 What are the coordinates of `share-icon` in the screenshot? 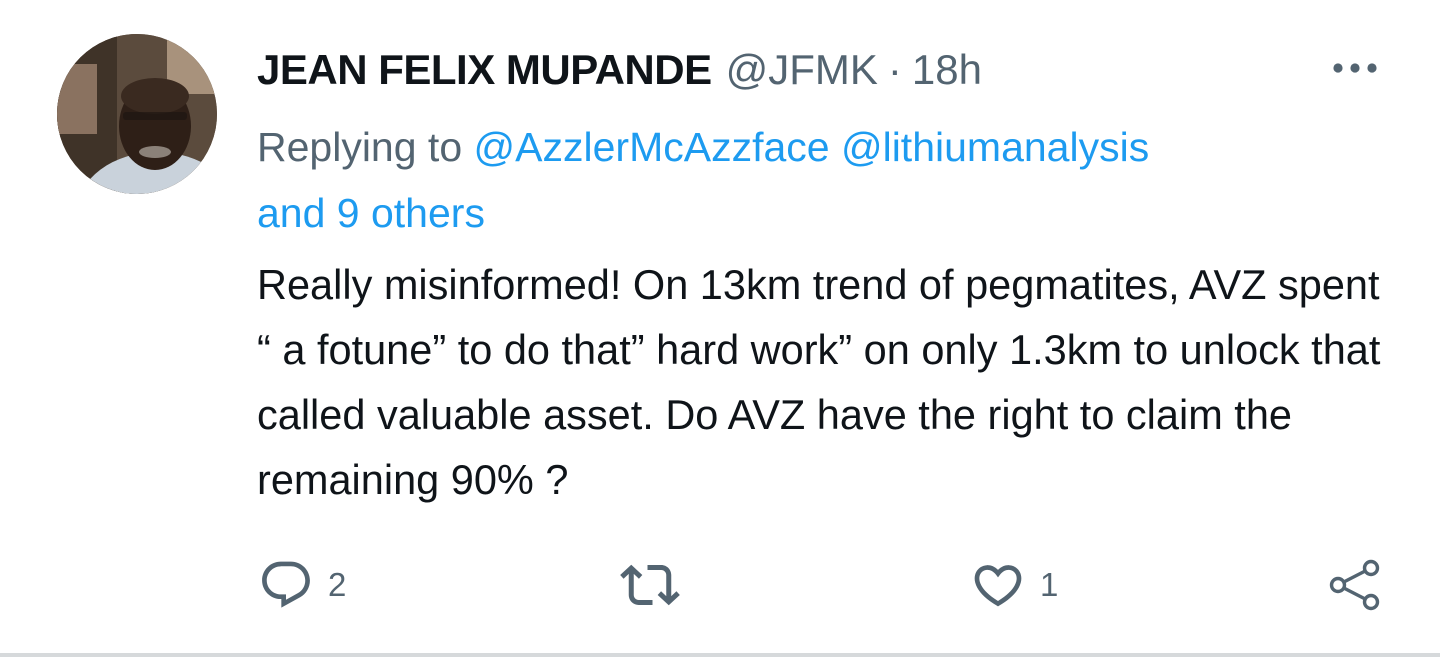 It's located at (1354, 585).